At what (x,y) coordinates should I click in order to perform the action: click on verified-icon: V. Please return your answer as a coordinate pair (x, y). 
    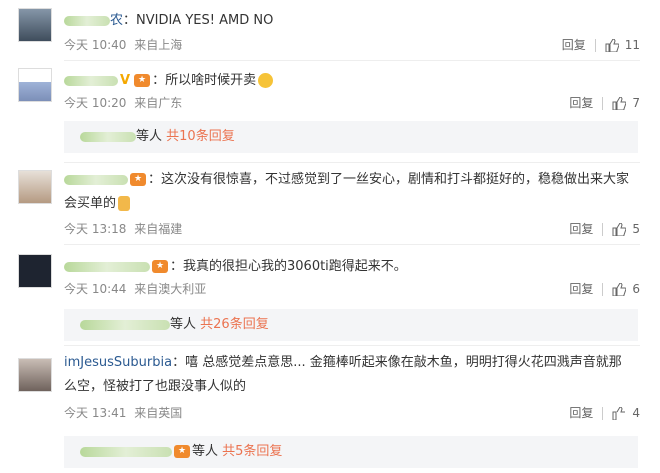
    Looking at the image, I should click on (125, 80).